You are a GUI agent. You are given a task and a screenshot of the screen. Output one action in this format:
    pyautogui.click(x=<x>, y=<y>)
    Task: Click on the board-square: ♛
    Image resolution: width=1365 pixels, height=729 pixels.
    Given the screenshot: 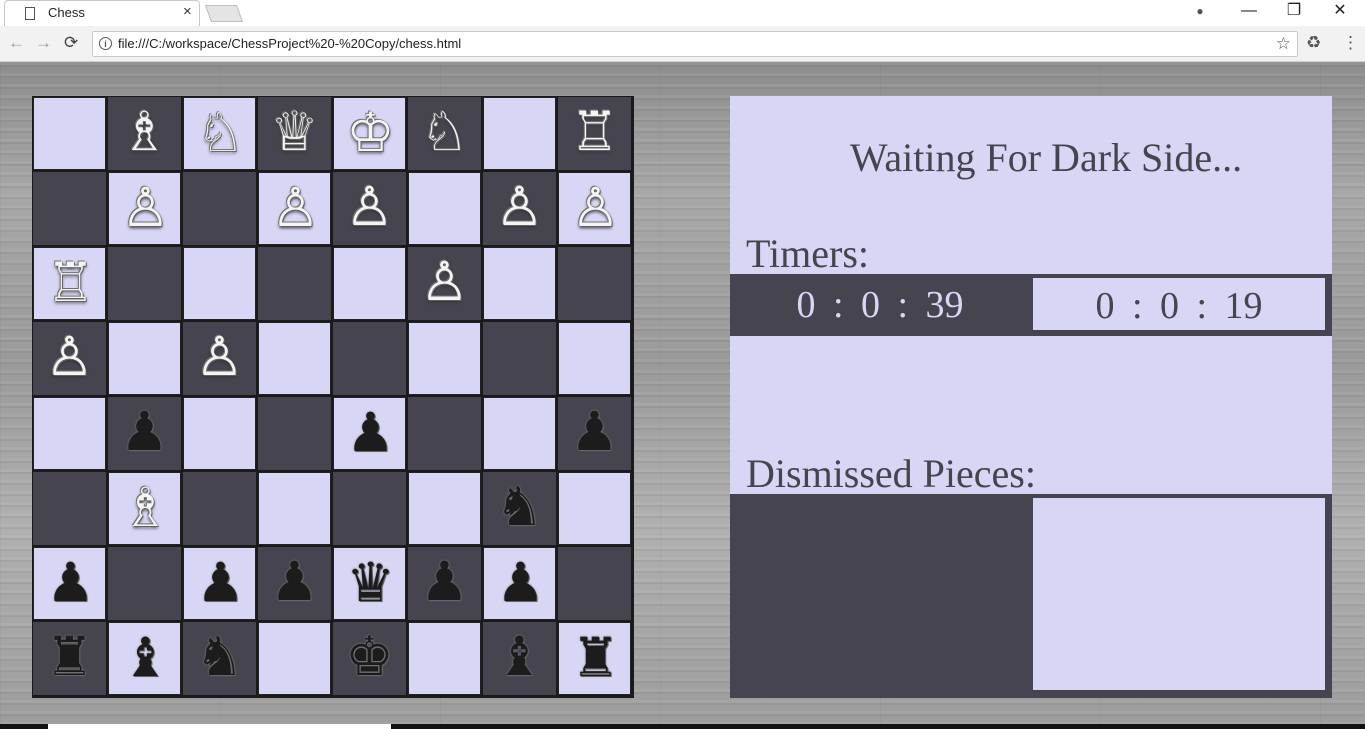 What is the action you would take?
    pyautogui.click(x=369, y=583)
    